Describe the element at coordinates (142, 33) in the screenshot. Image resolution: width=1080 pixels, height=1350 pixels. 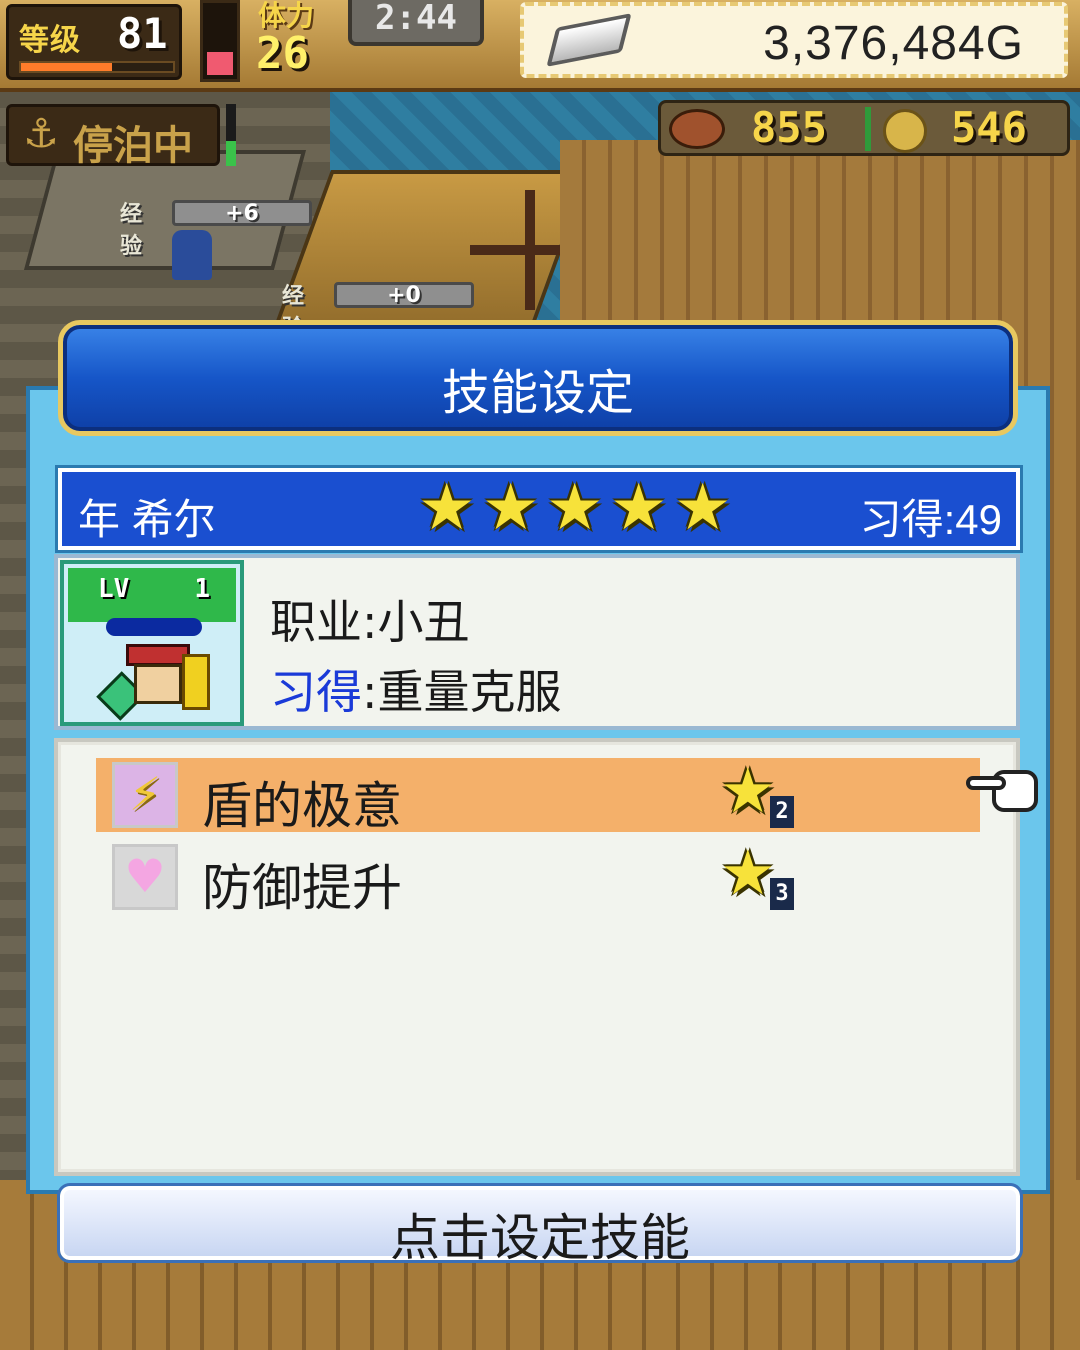
I see `level-value: 81` at that location.